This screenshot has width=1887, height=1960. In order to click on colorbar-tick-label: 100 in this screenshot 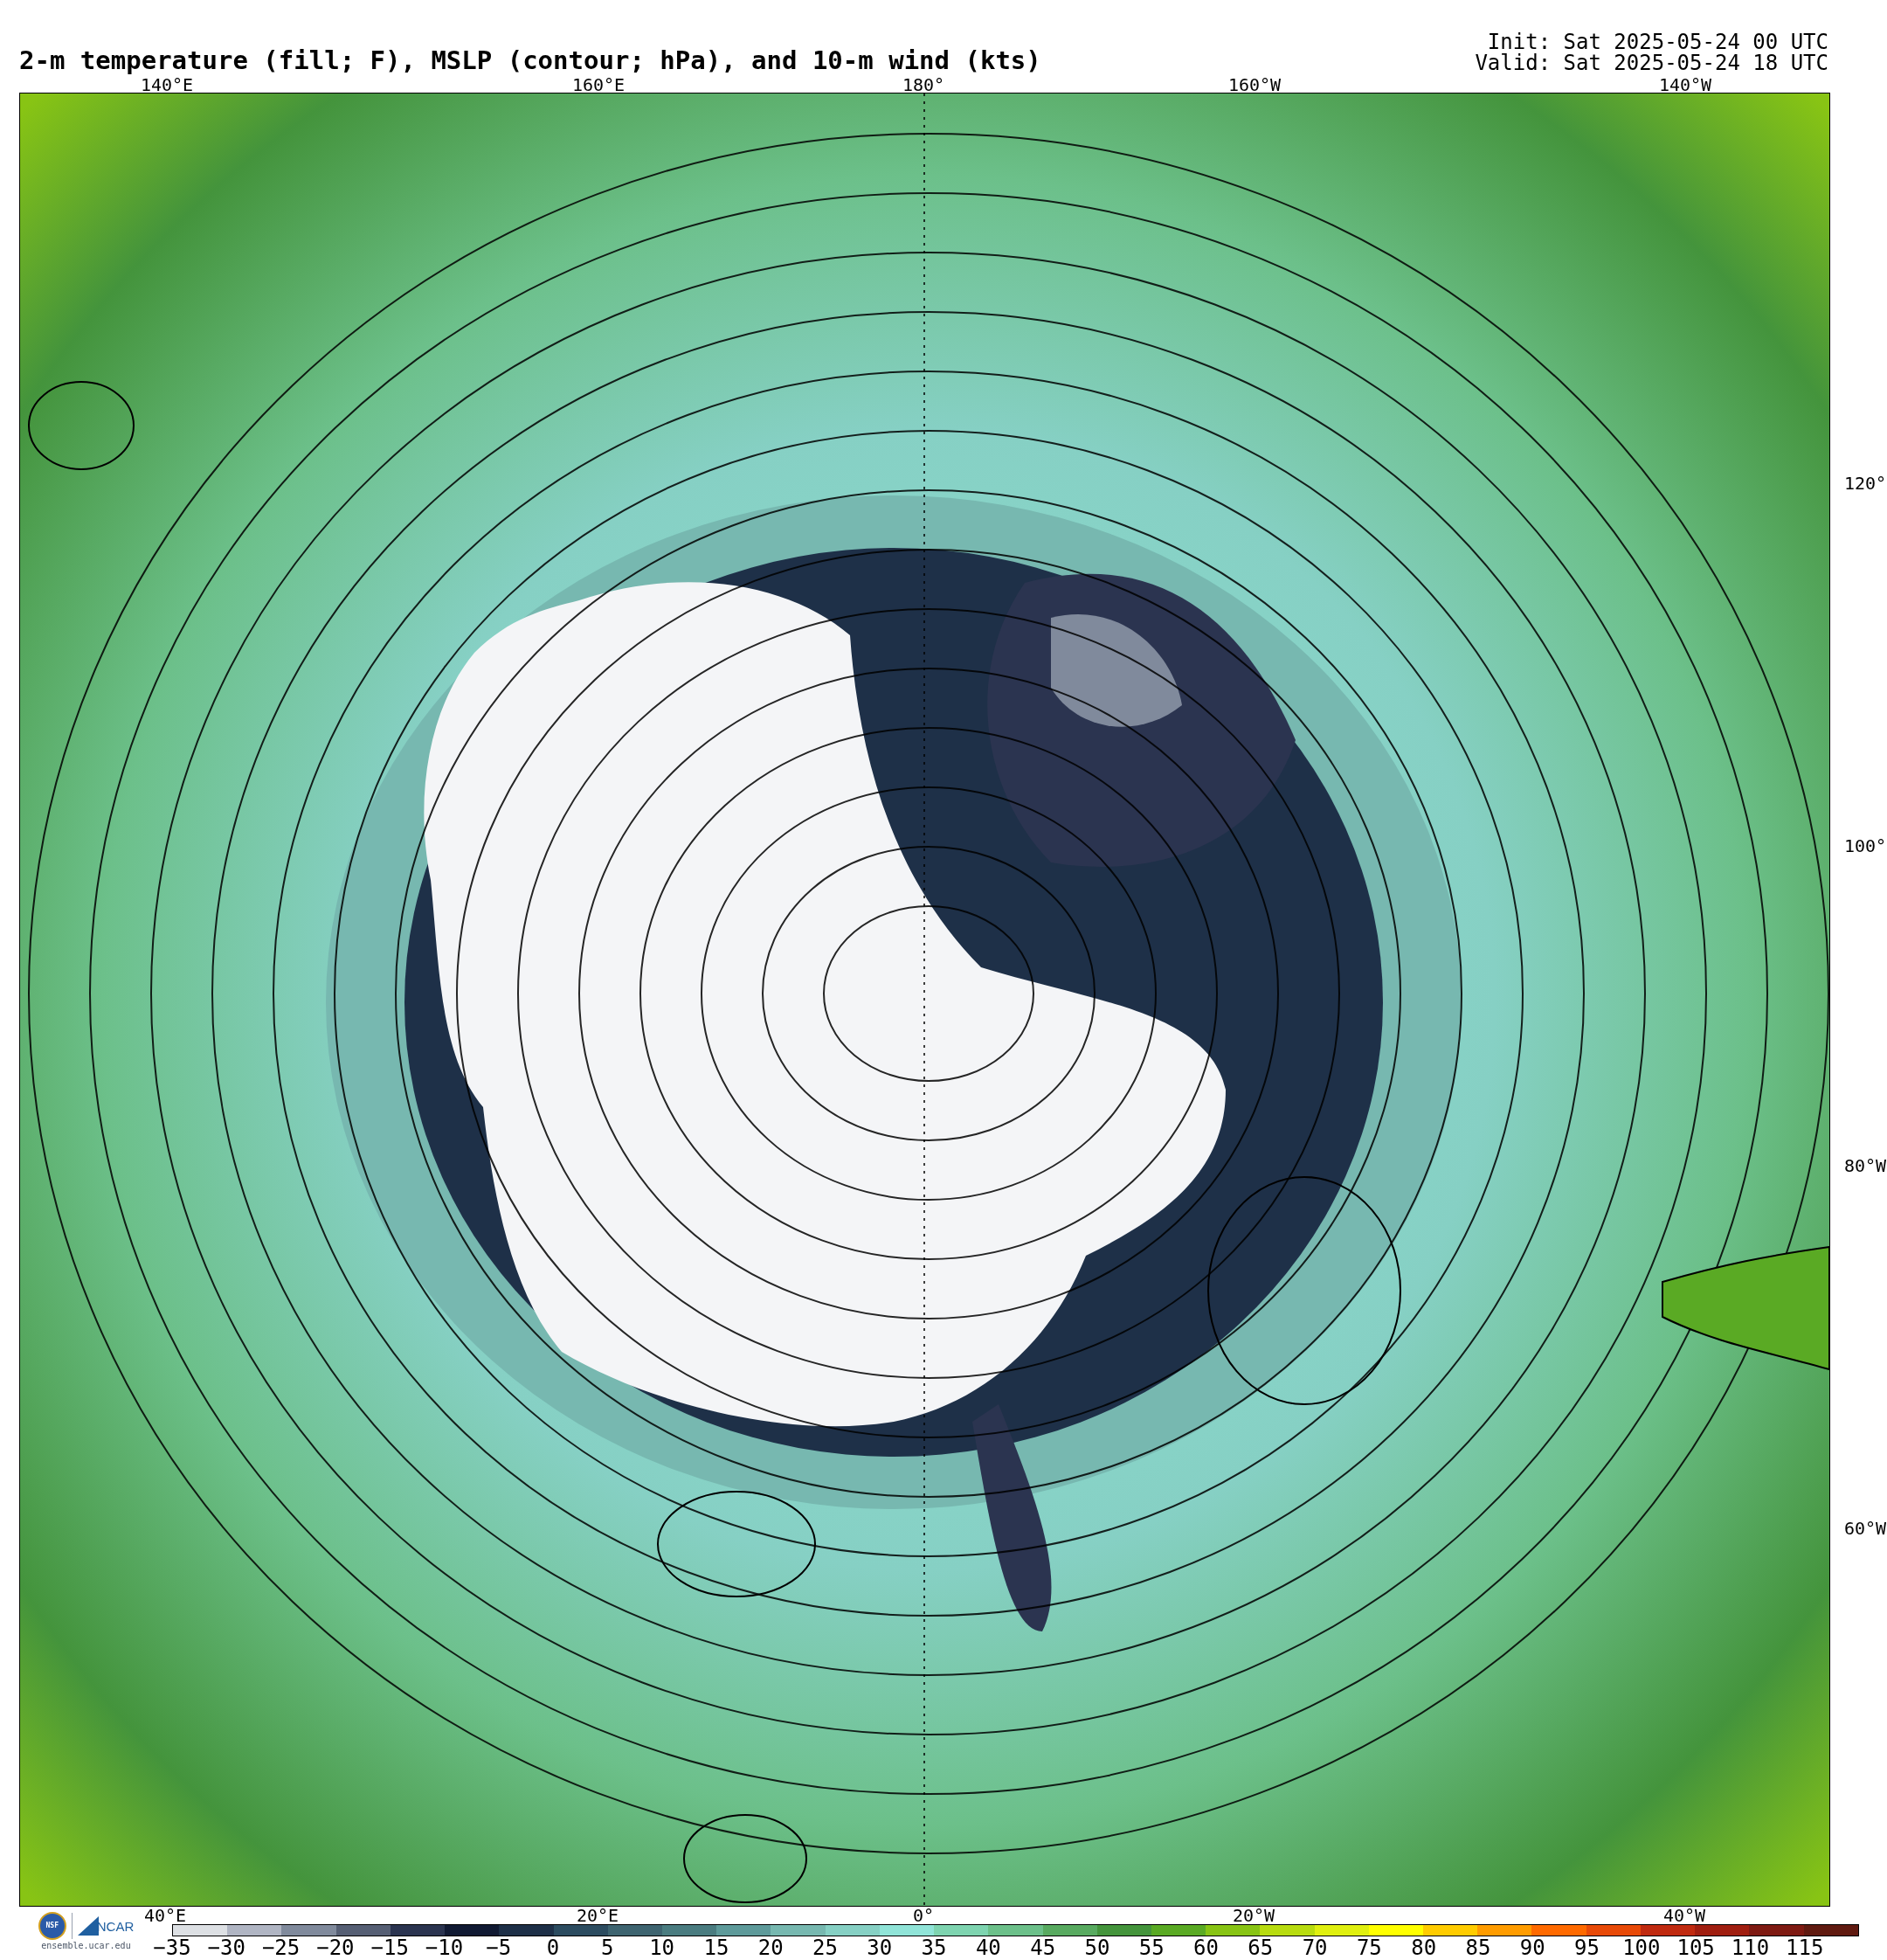, I will do `click(1641, 1947)`.